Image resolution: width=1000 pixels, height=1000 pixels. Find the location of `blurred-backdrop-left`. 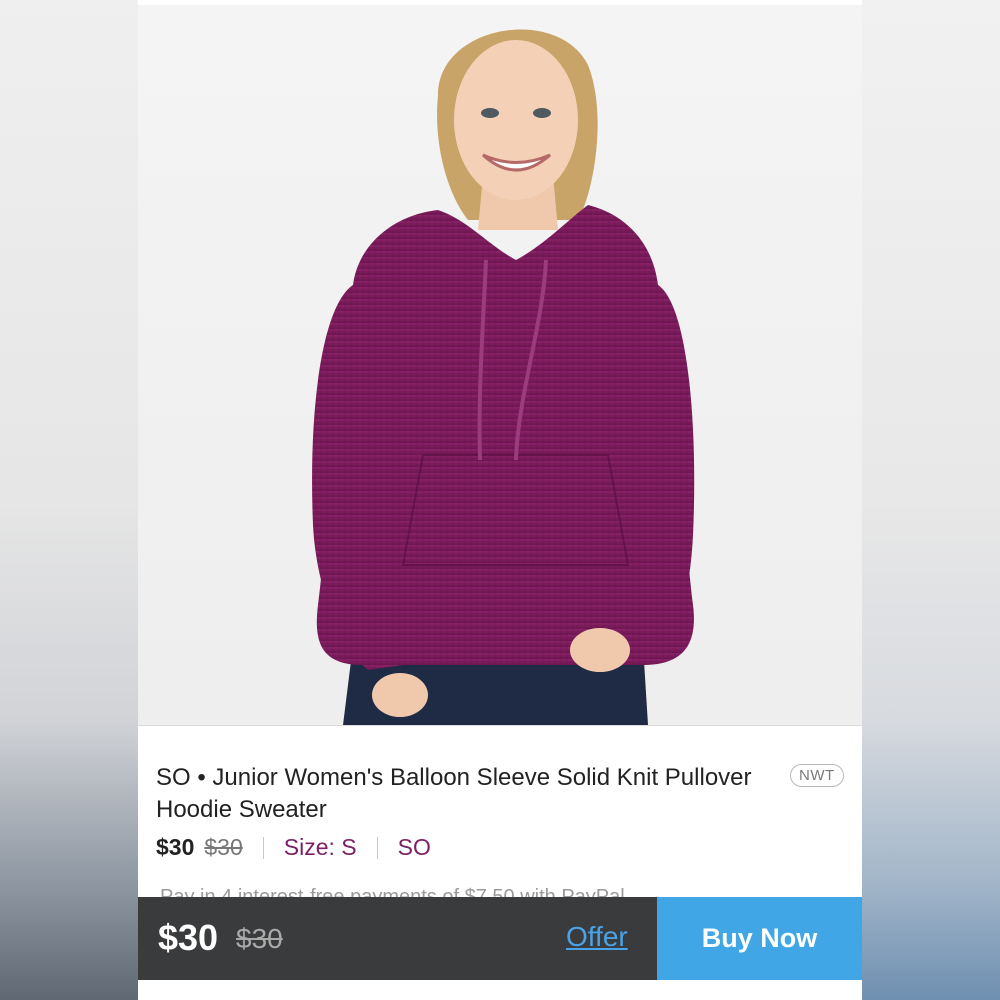

blurred-backdrop-left is located at coordinates (69, 500).